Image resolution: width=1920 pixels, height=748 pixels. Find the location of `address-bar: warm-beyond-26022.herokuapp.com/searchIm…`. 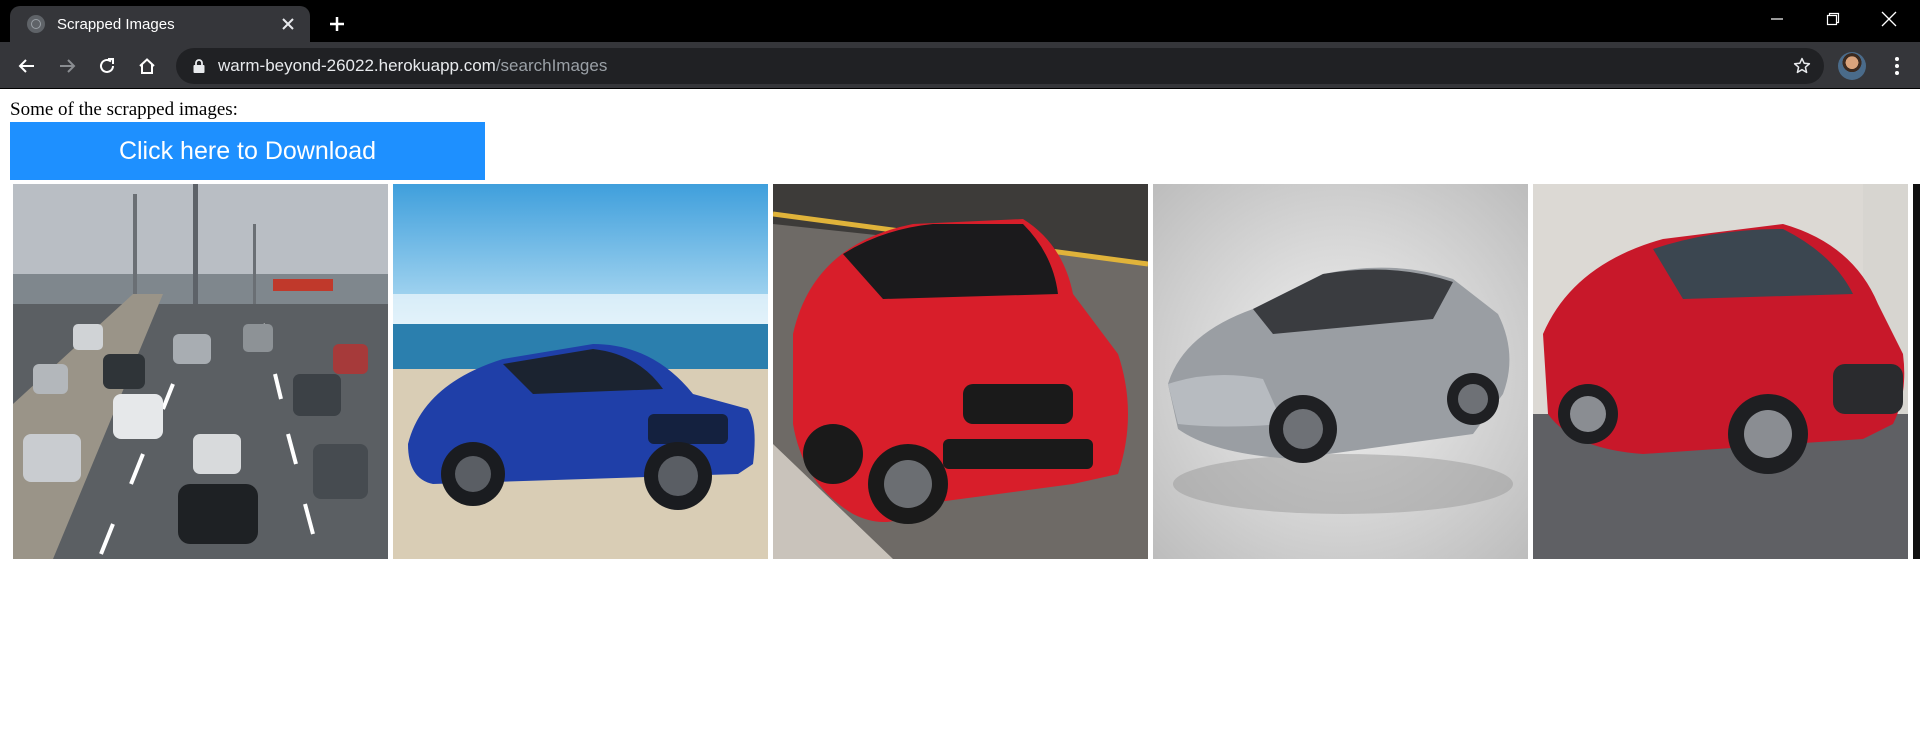

address-bar: warm-beyond-26022.herokuapp.com/searchIm… is located at coordinates (1000, 66).